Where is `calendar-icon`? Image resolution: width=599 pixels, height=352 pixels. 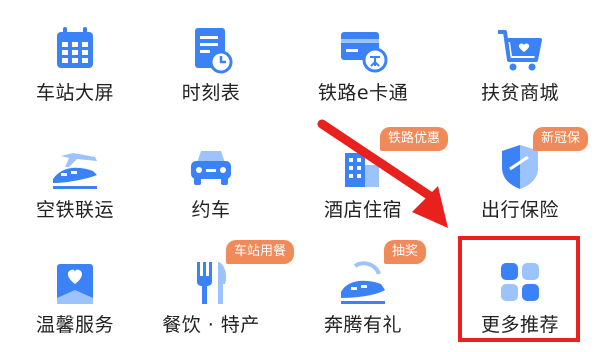
calendar-icon is located at coordinates (75, 50).